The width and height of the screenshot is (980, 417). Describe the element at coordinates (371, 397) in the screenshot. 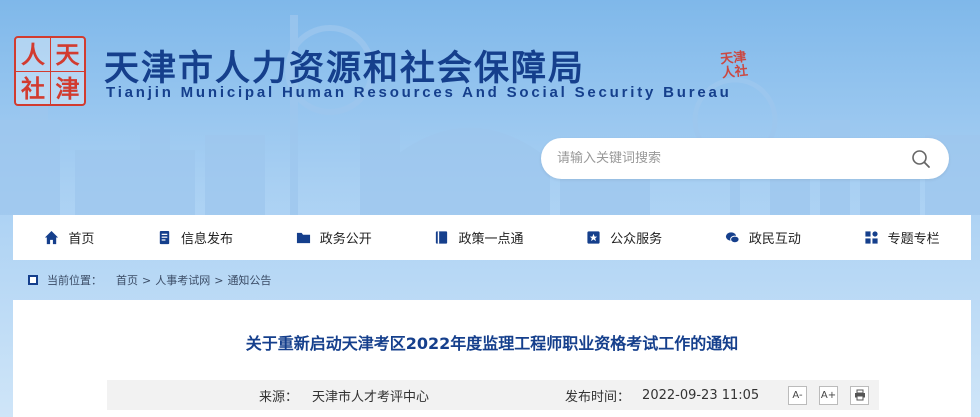

I see `source-value: 天津市人才考评中心` at that location.